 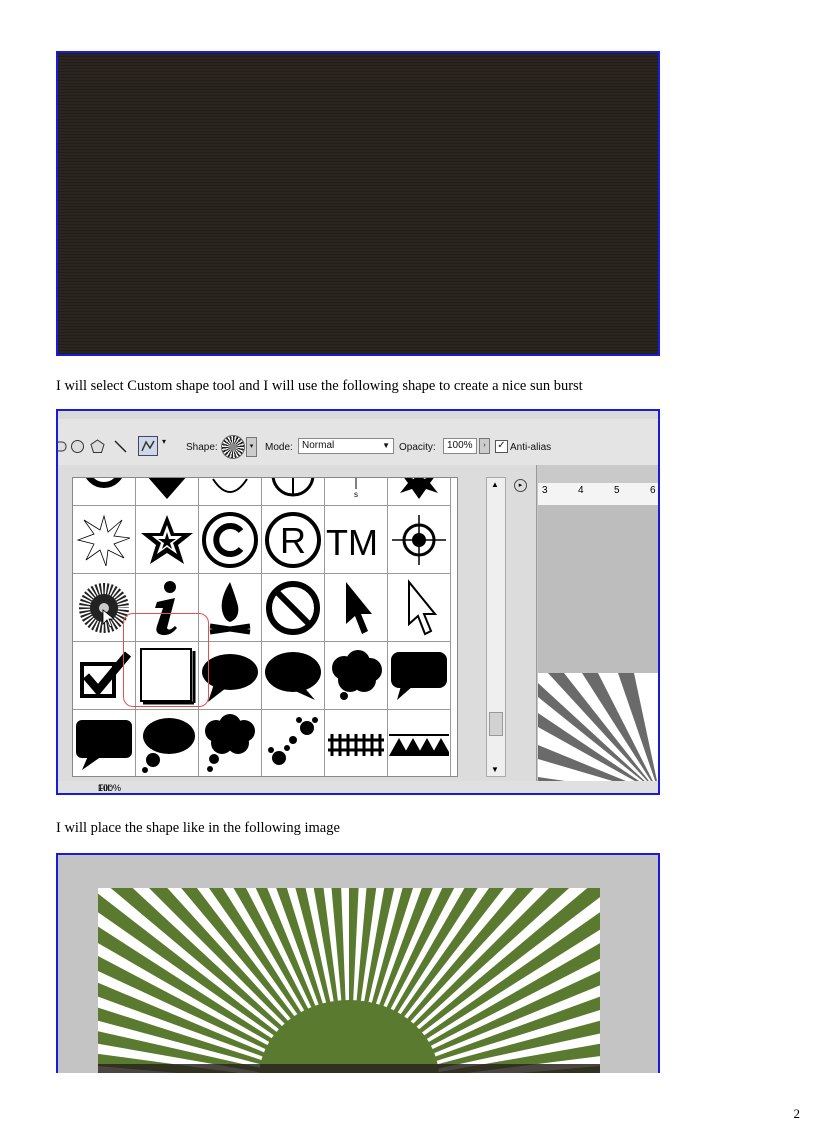 What do you see at coordinates (496, 627) in the screenshot?
I see `picker-scrollbar: ▲ ▼` at bounding box center [496, 627].